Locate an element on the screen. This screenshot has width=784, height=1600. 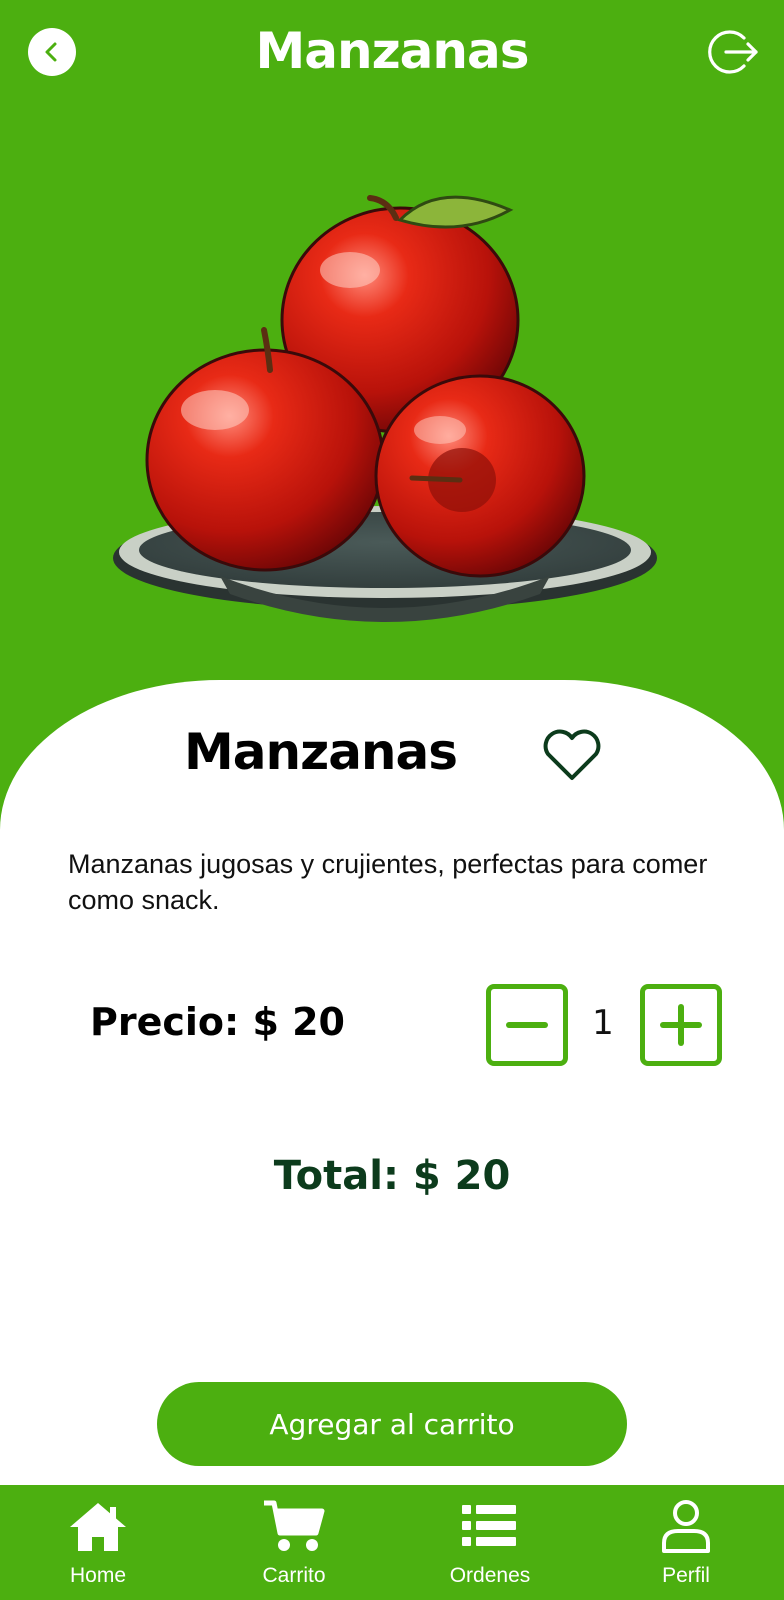
nav-item-home: Home is located at coordinates (98, 1542).